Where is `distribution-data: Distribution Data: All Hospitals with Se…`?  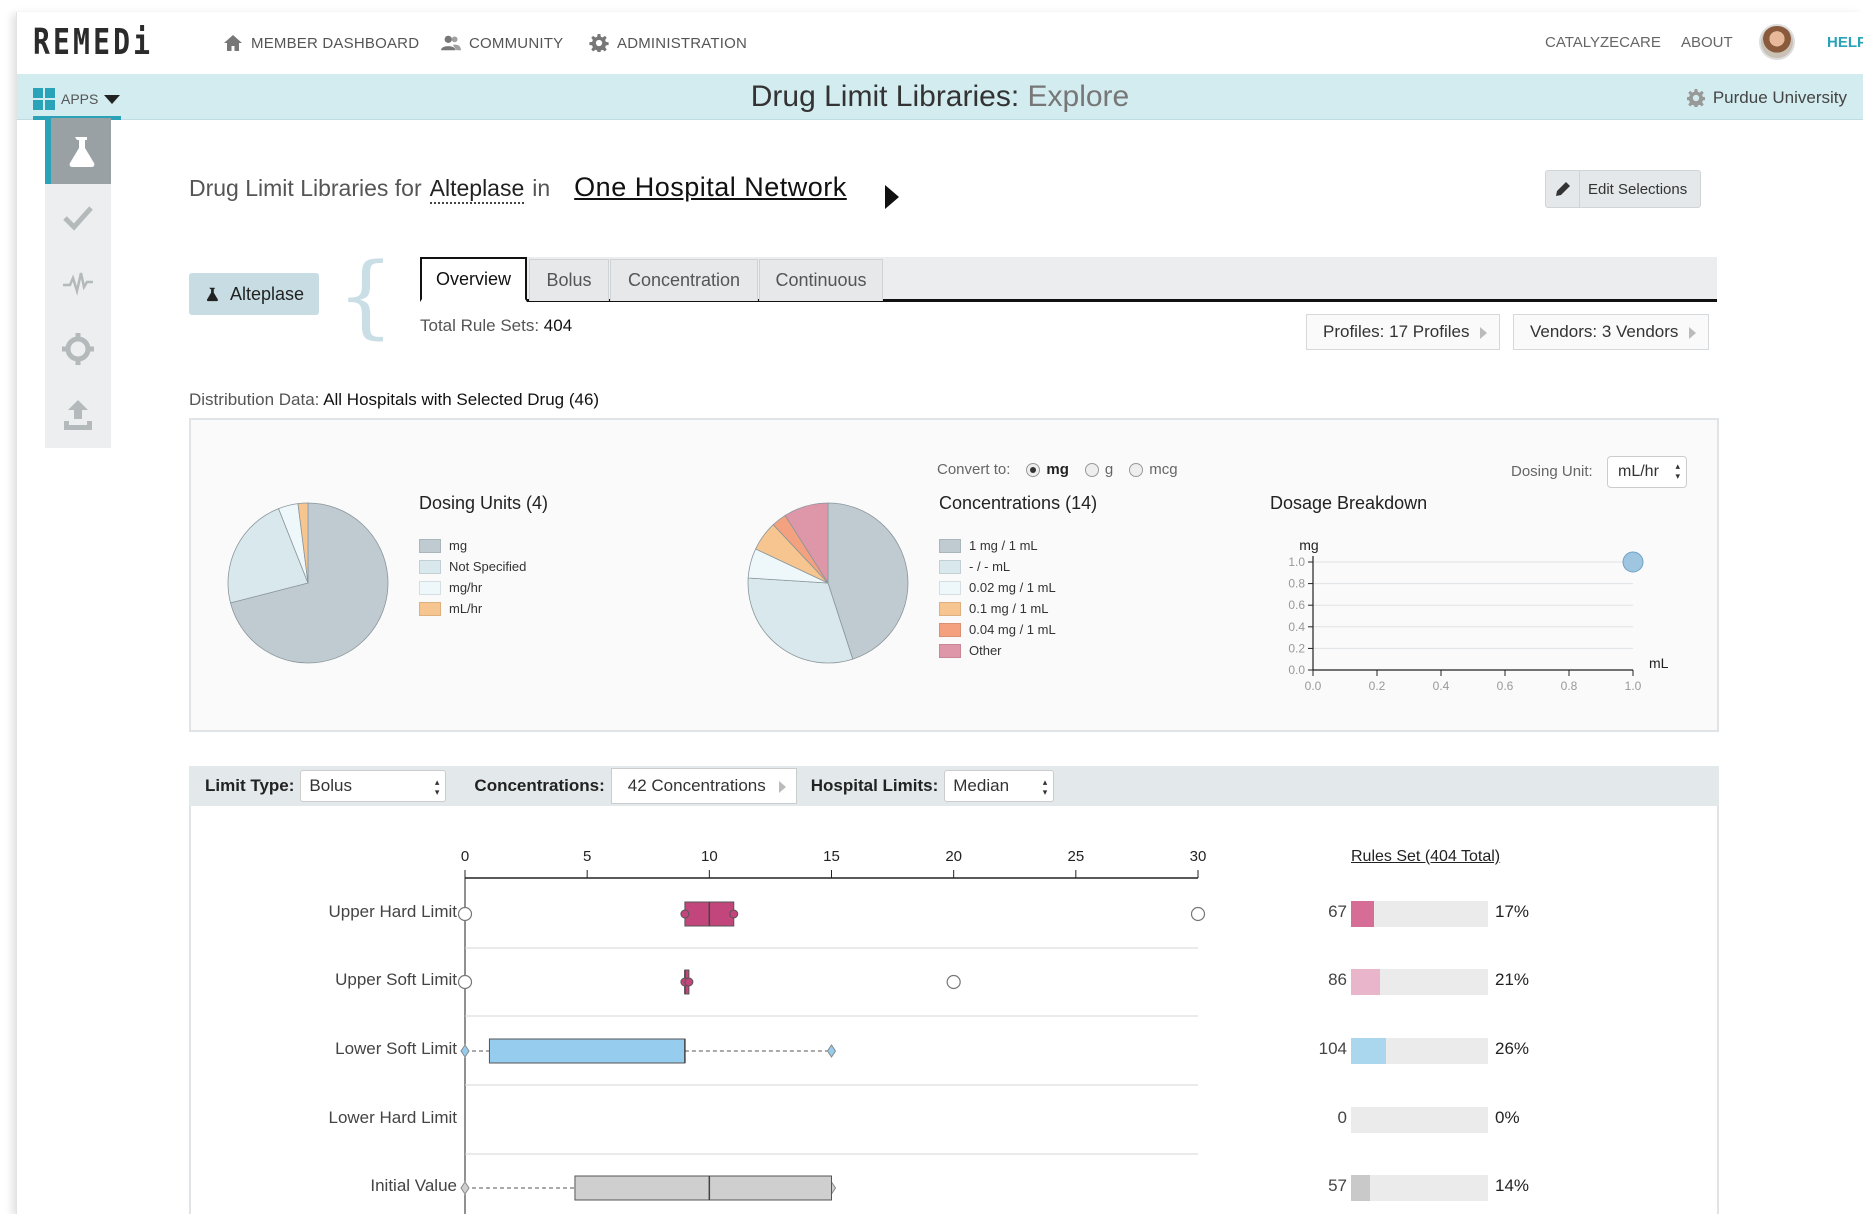
distribution-data: Distribution Data: All Hospitals with Se… is located at coordinates (394, 400).